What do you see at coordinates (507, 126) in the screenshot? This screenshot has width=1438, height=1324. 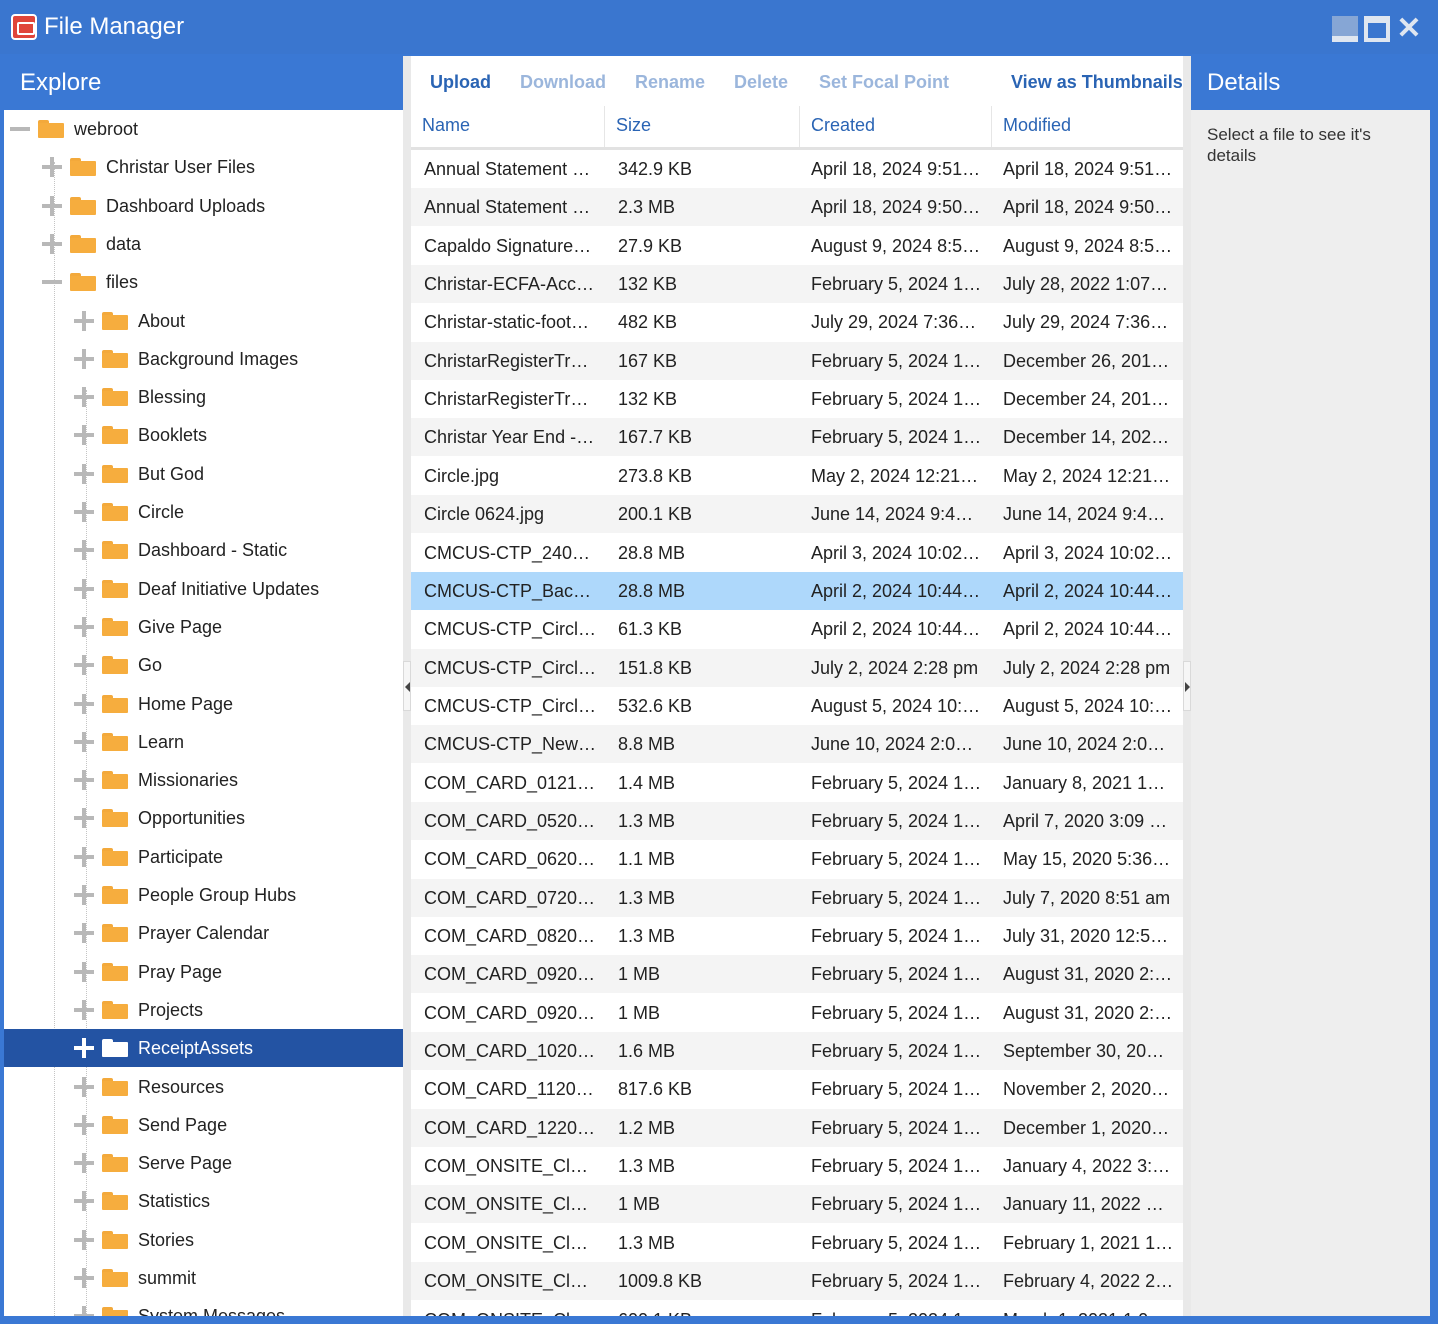 I see `column-header-name: Name` at bounding box center [507, 126].